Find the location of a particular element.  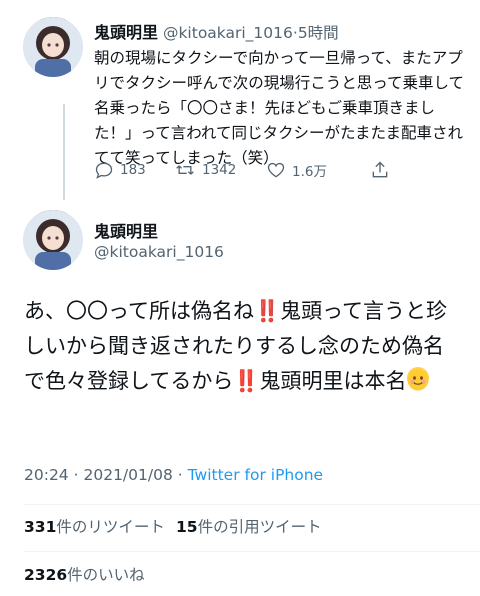

like-stats: 2326件のいいね is located at coordinates (84, 574).